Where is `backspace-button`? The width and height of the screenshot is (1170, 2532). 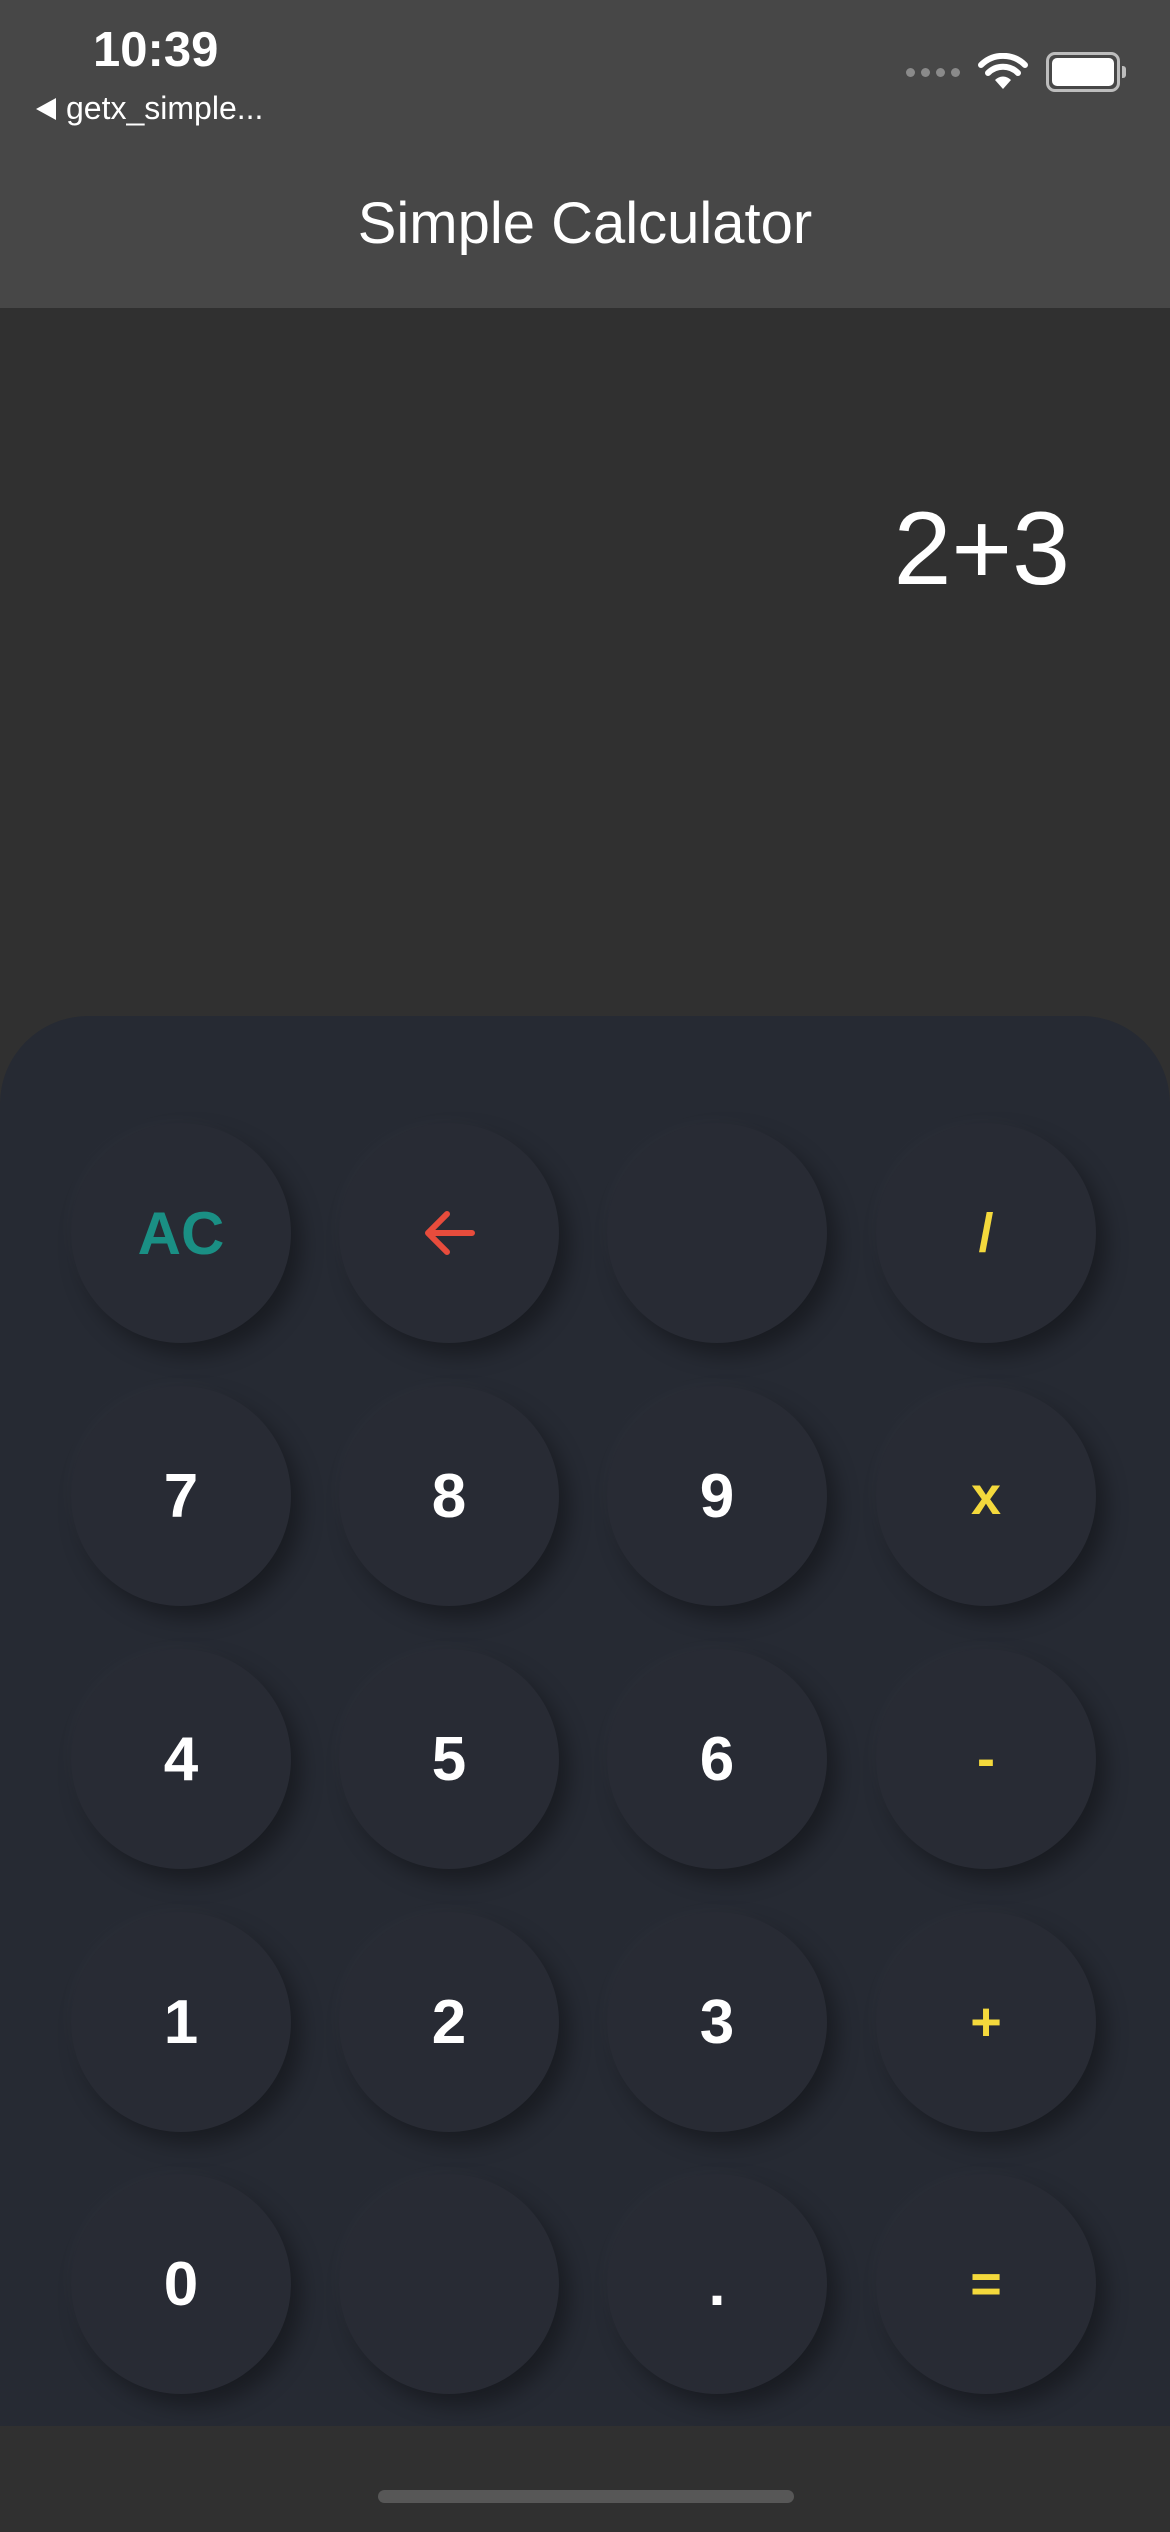 backspace-button is located at coordinates (449, 1233).